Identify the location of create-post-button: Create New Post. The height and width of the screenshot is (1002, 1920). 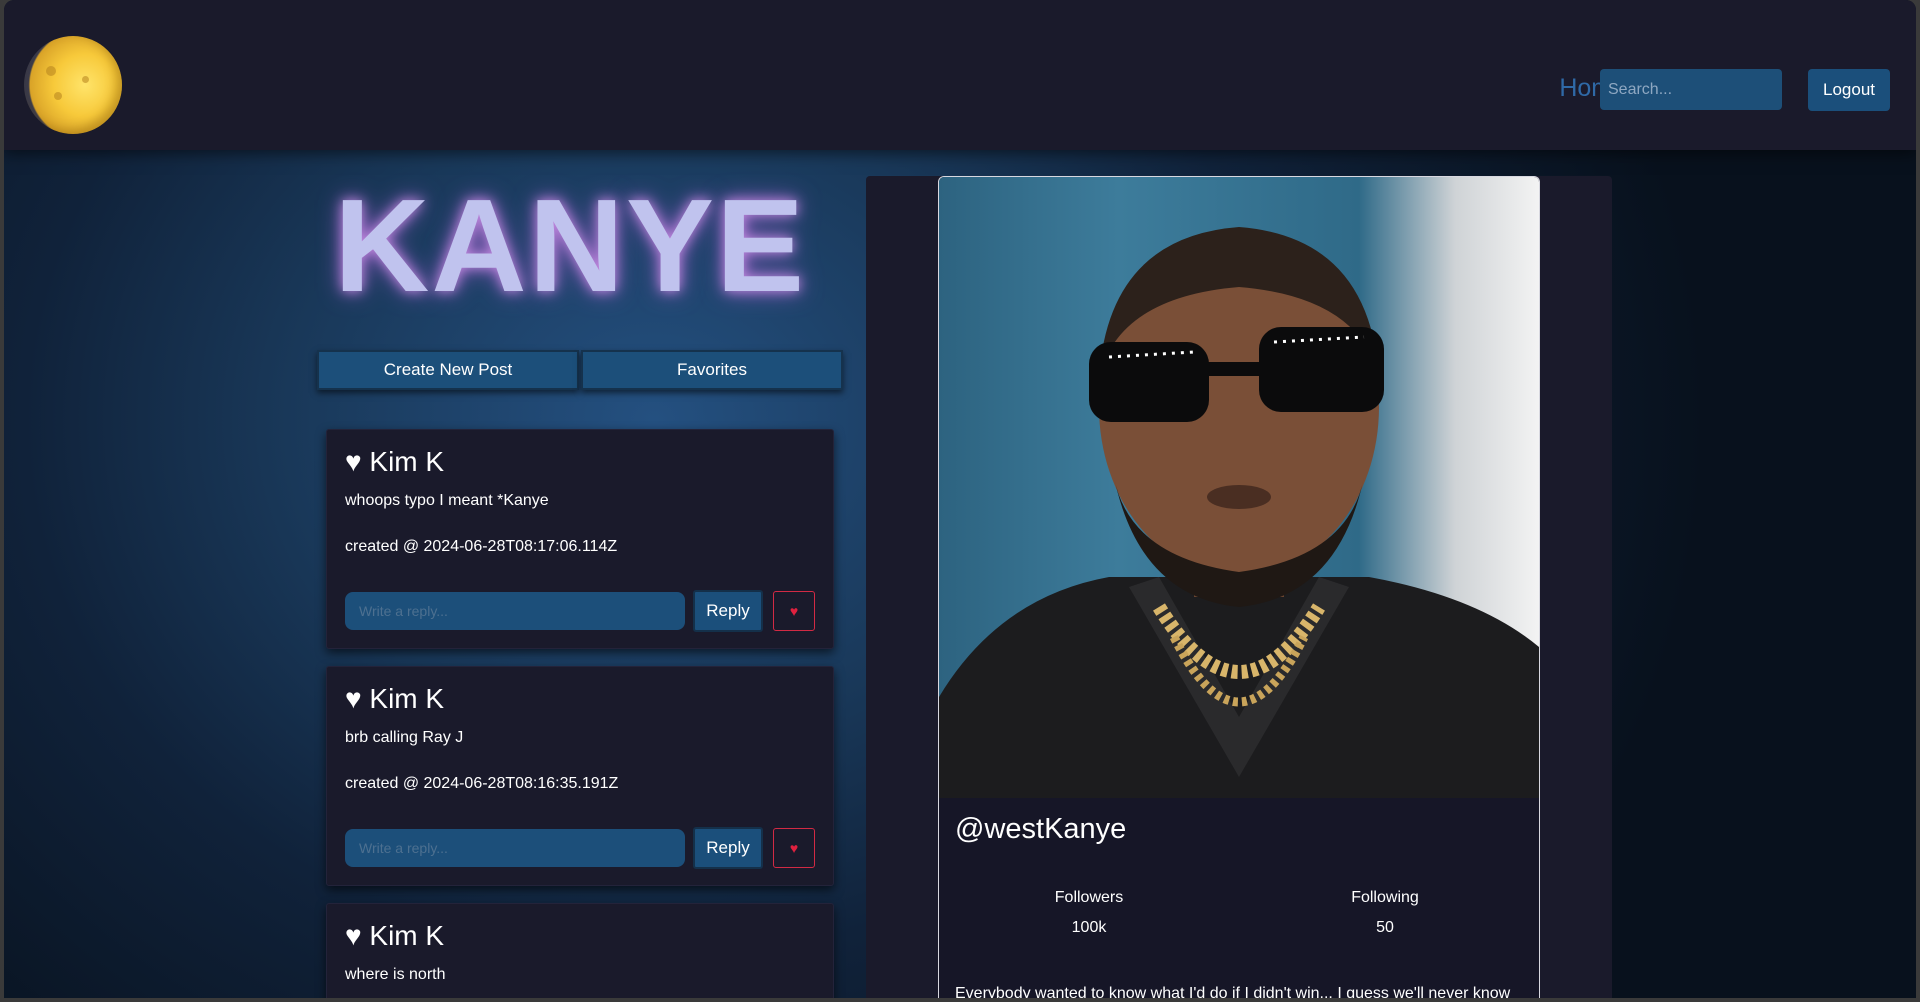
(448, 370).